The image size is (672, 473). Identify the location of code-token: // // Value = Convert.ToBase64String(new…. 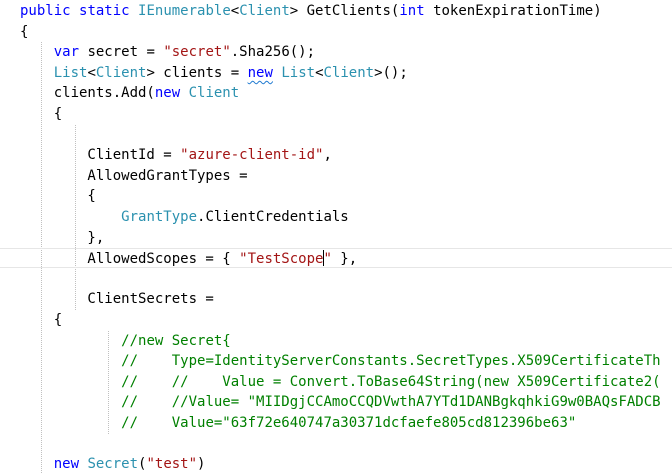
(391, 381).